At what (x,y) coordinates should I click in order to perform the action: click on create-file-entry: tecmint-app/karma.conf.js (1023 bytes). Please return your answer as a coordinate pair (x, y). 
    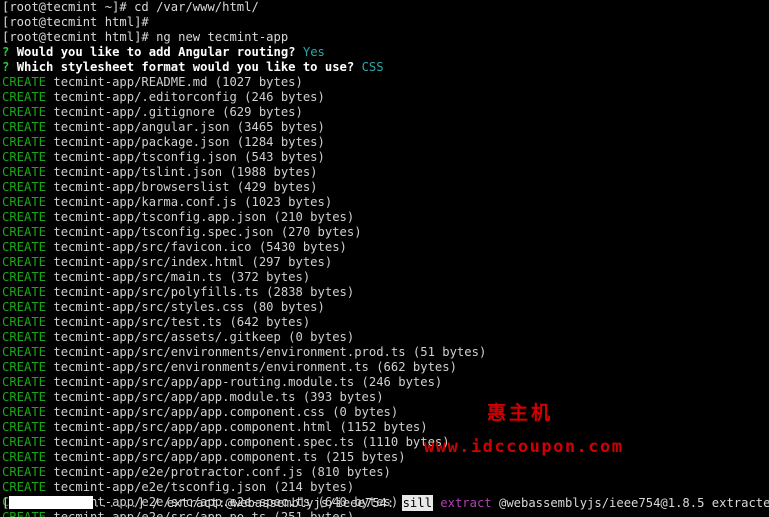
    Looking at the image, I should click on (189, 202).